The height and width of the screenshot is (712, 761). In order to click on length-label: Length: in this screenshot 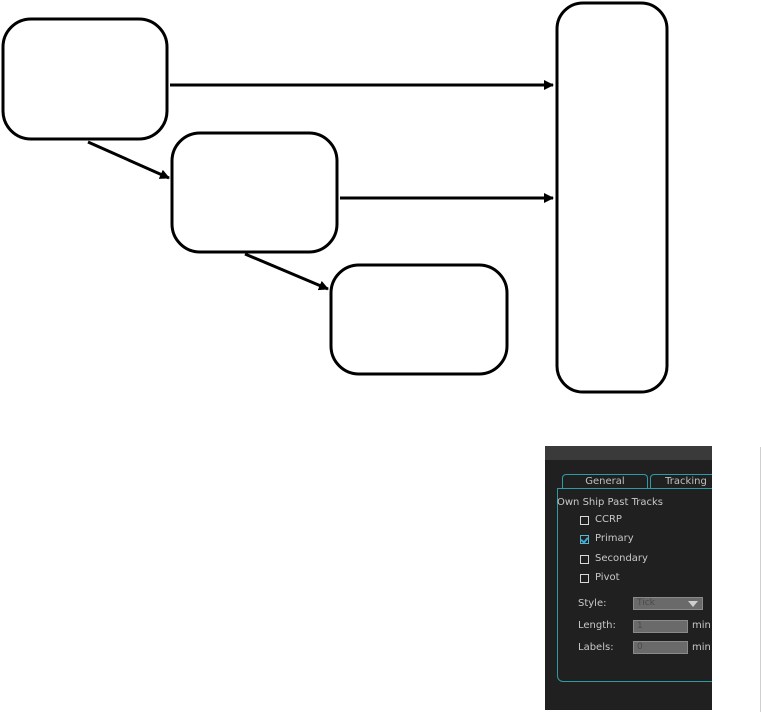, I will do `click(597, 625)`.